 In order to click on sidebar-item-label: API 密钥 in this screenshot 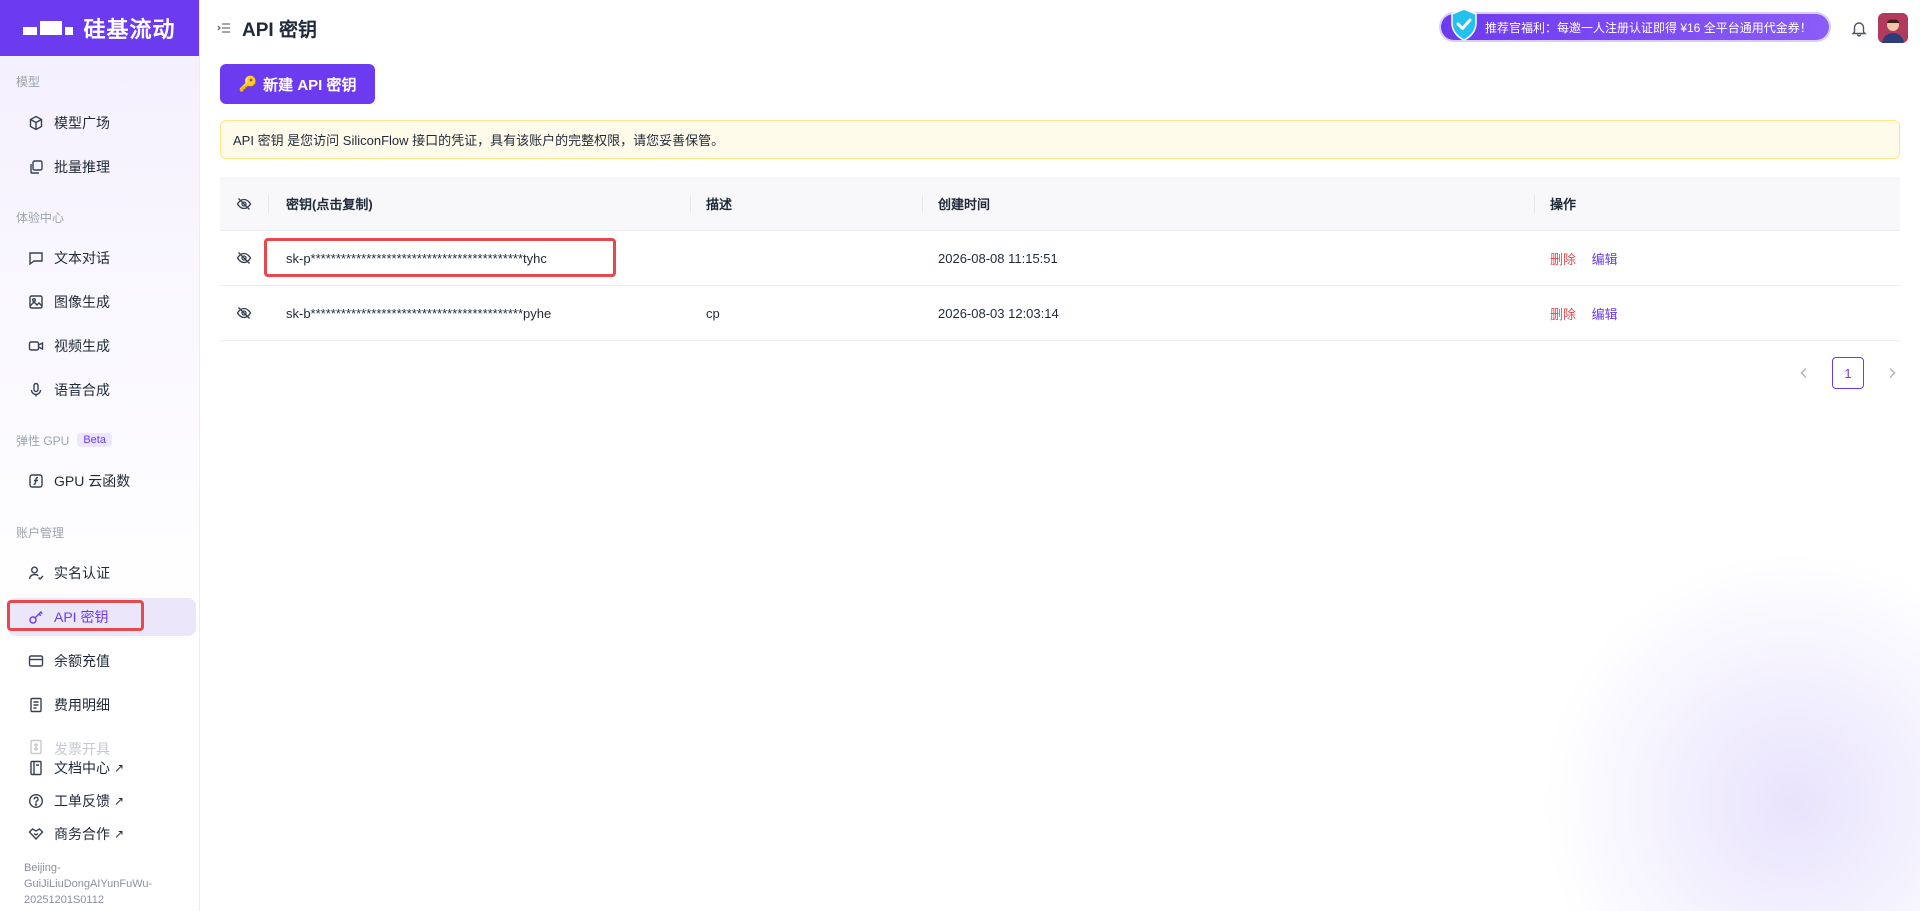, I will do `click(81, 617)`.